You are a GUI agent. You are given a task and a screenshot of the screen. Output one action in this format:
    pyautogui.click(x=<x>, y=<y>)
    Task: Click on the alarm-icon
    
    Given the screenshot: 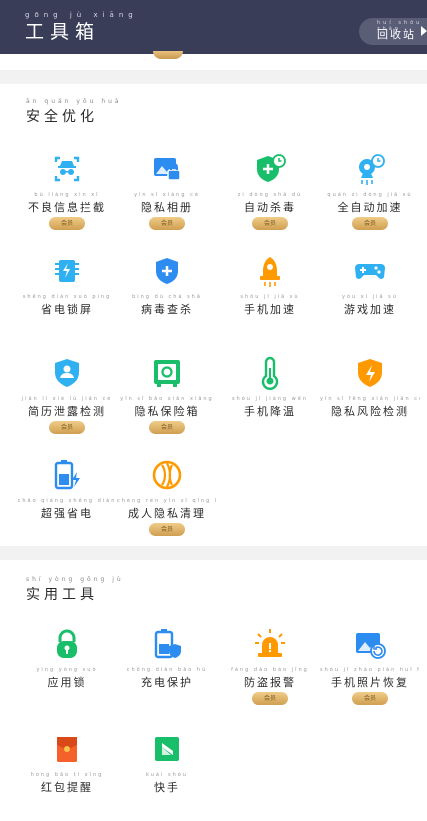 What is the action you would take?
    pyautogui.click(x=270, y=644)
    